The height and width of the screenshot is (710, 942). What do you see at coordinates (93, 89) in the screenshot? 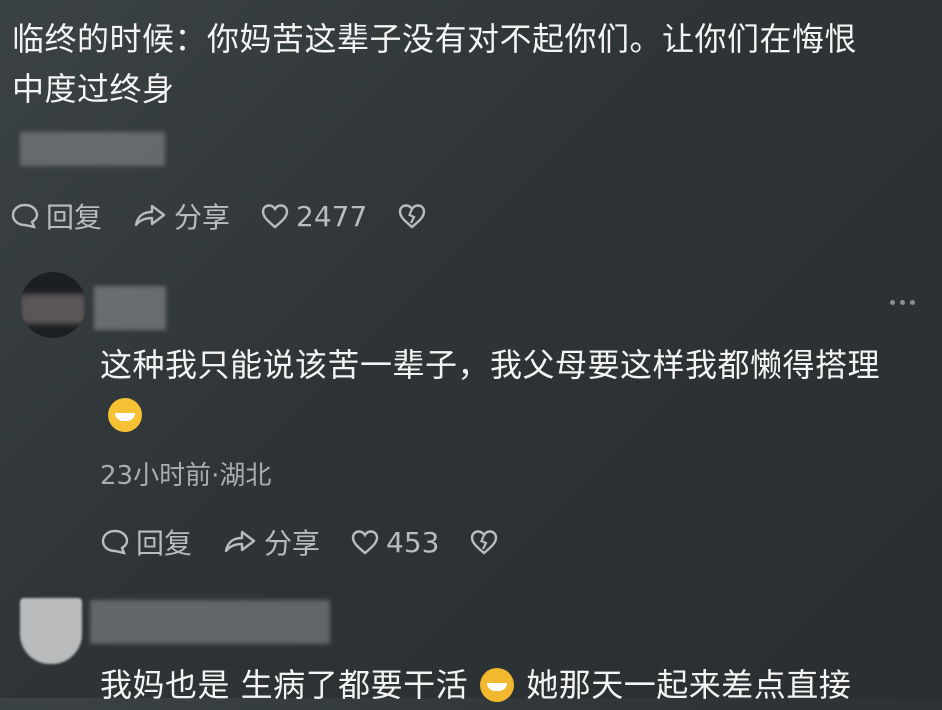
I see `comment-1-text-line-2: 中度过终身` at bounding box center [93, 89].